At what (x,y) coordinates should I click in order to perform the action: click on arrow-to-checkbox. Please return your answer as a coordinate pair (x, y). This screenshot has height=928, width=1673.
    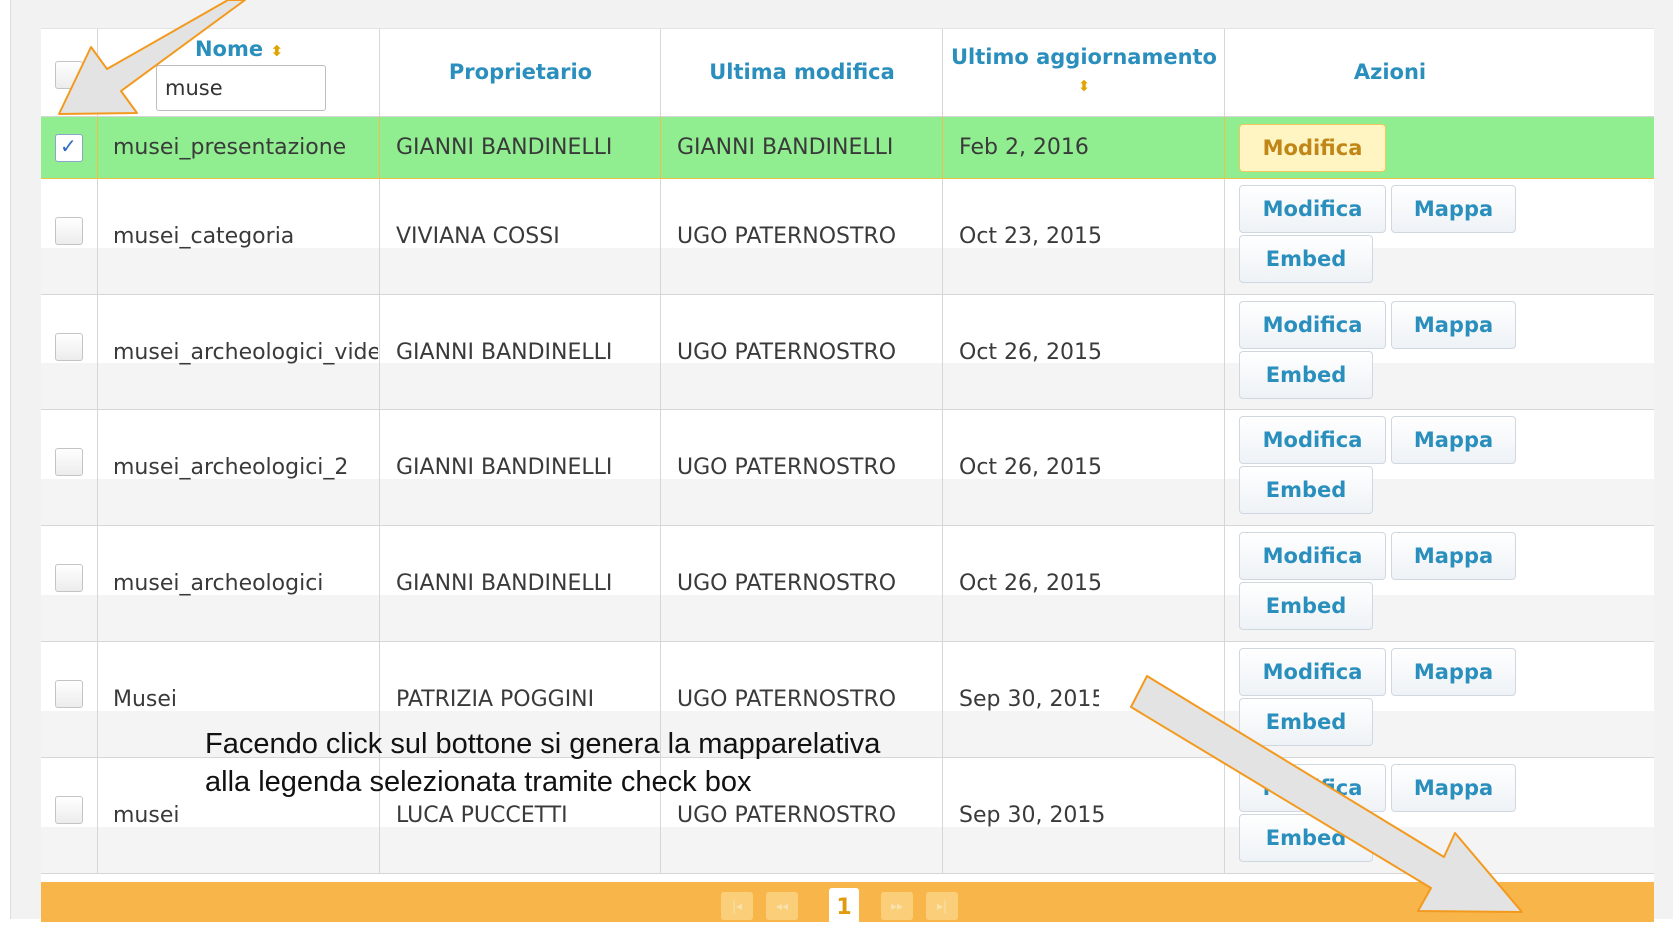
    Looking at the image, I should click on (152, 57).